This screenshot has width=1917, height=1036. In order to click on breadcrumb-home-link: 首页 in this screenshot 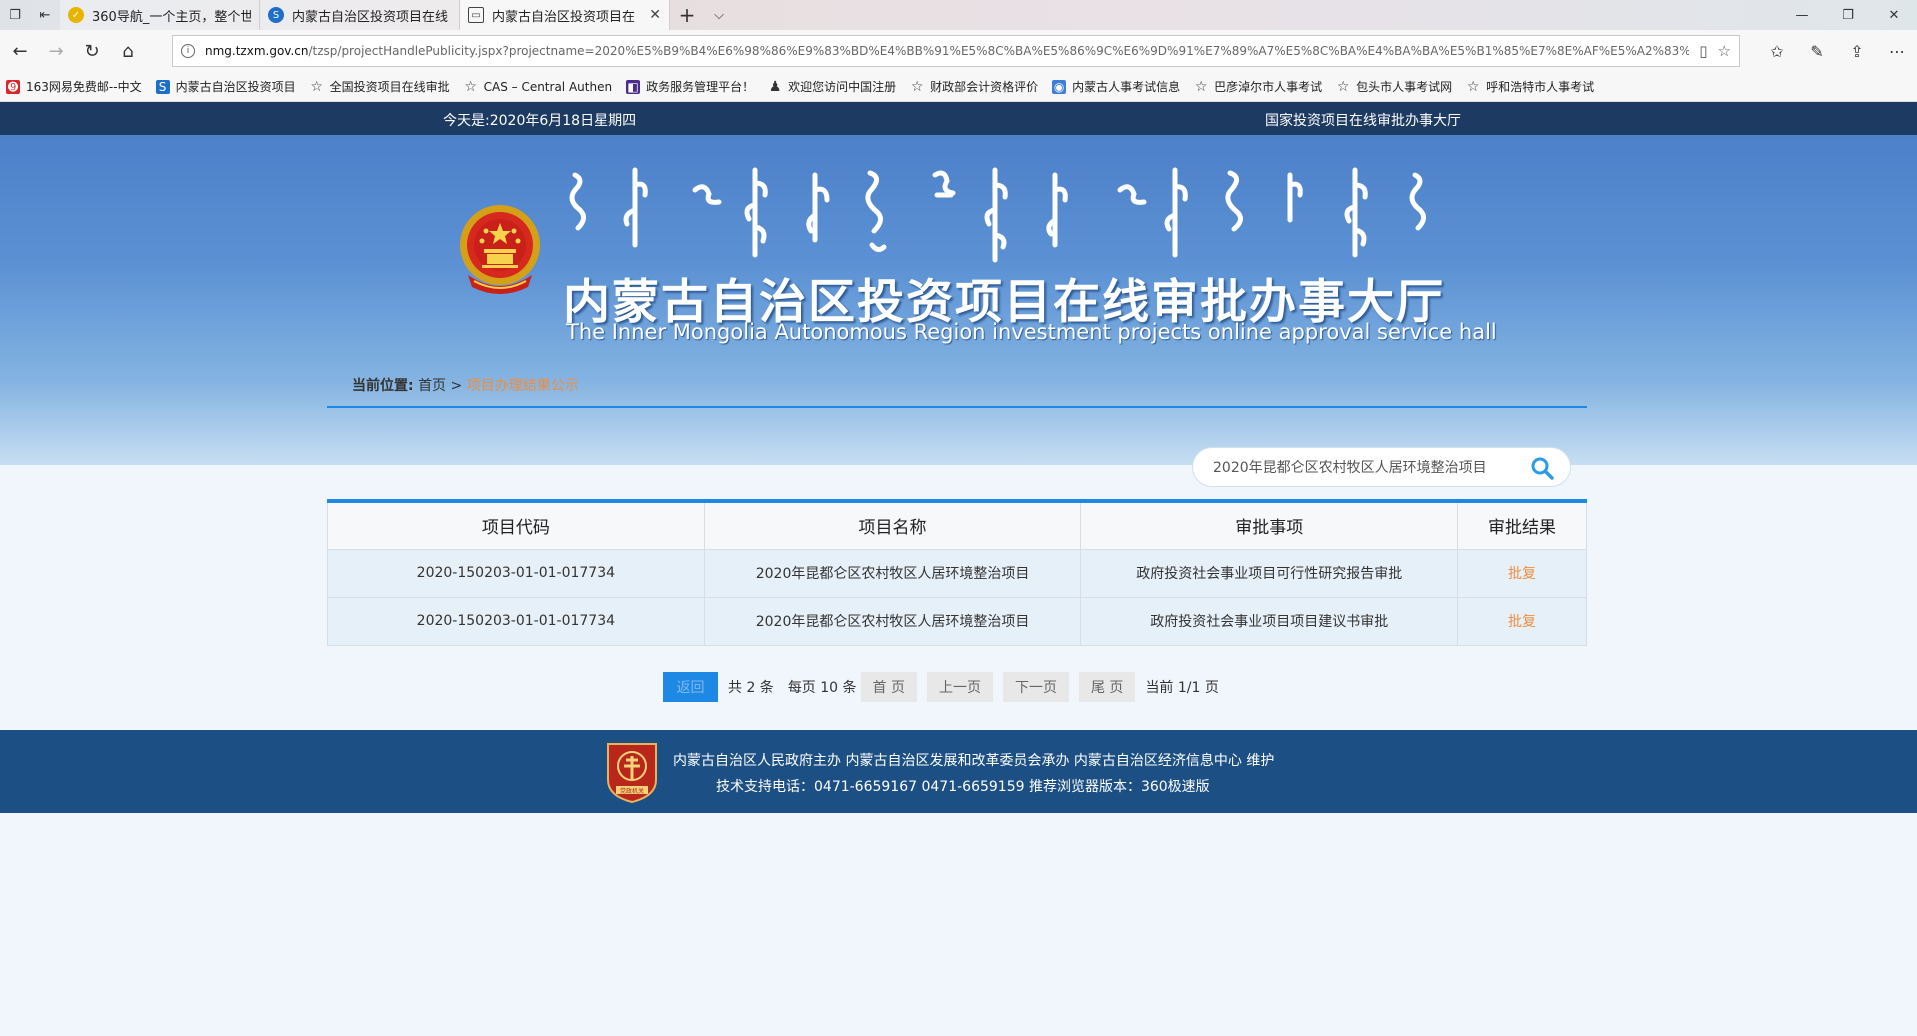, I will do `click(432, 386)`.